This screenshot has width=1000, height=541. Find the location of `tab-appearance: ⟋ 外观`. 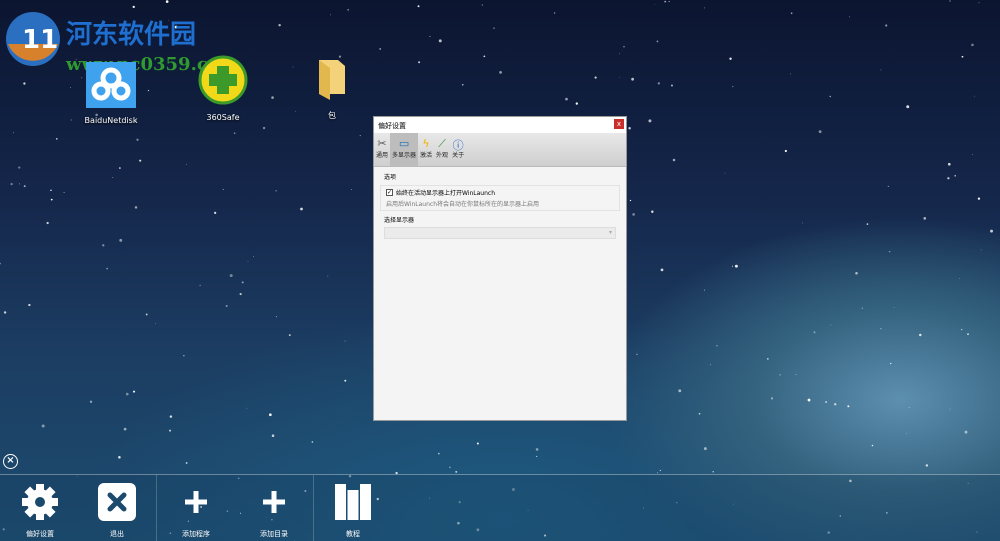

tab-appearance: ⟋ 外观 is located at coordinates (442, 149).